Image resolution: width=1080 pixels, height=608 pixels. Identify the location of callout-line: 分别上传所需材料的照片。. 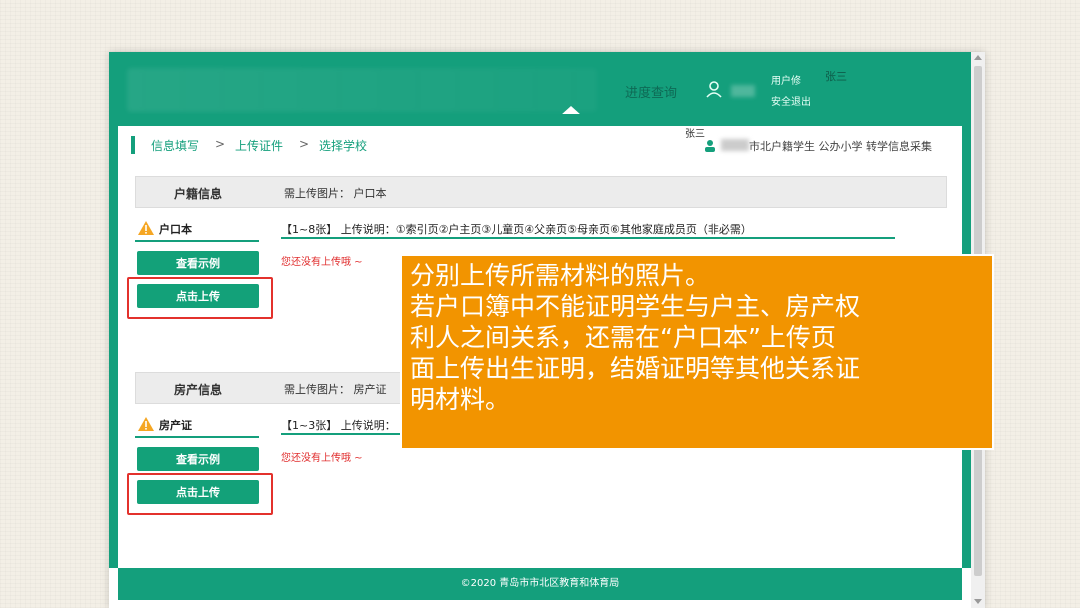
(560, 275).